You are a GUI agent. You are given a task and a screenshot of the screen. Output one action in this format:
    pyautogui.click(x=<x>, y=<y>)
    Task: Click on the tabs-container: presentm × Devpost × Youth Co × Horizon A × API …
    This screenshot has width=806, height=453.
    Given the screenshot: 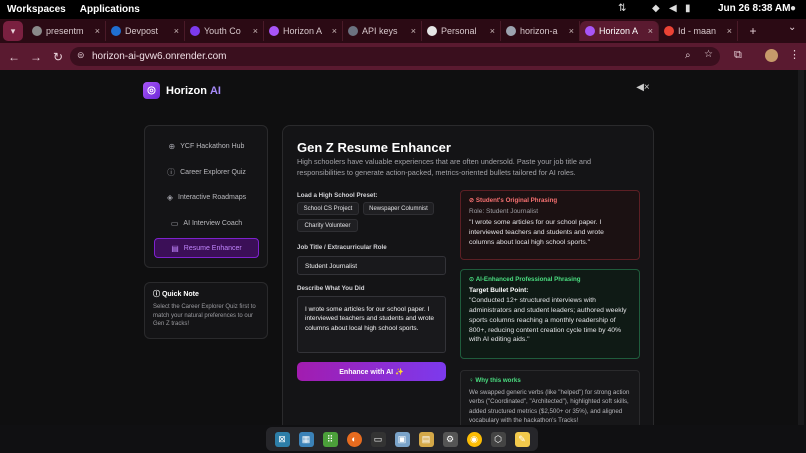 What is the action you would take?
    pyautogui.click(x=382, y=31)
    